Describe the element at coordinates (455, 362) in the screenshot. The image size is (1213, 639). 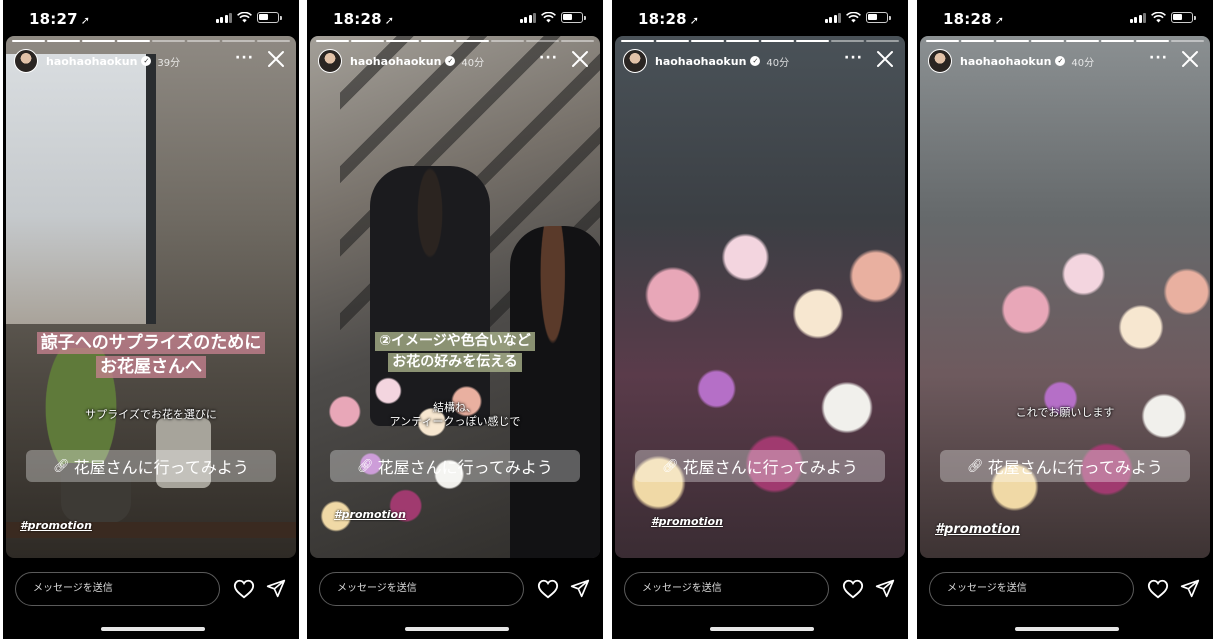
I see `headline-line-2: お花の好みを伝える` at that location.